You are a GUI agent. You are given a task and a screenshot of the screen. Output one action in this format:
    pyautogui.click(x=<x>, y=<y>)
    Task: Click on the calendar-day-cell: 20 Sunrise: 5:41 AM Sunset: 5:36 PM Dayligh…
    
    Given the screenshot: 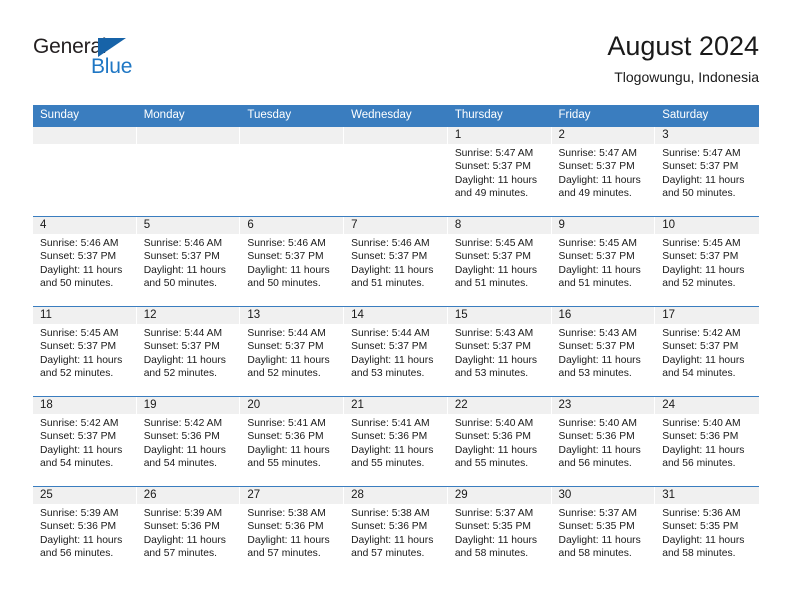 What is the action you would take?
    pyautogui.click(x=292, y=441)
    